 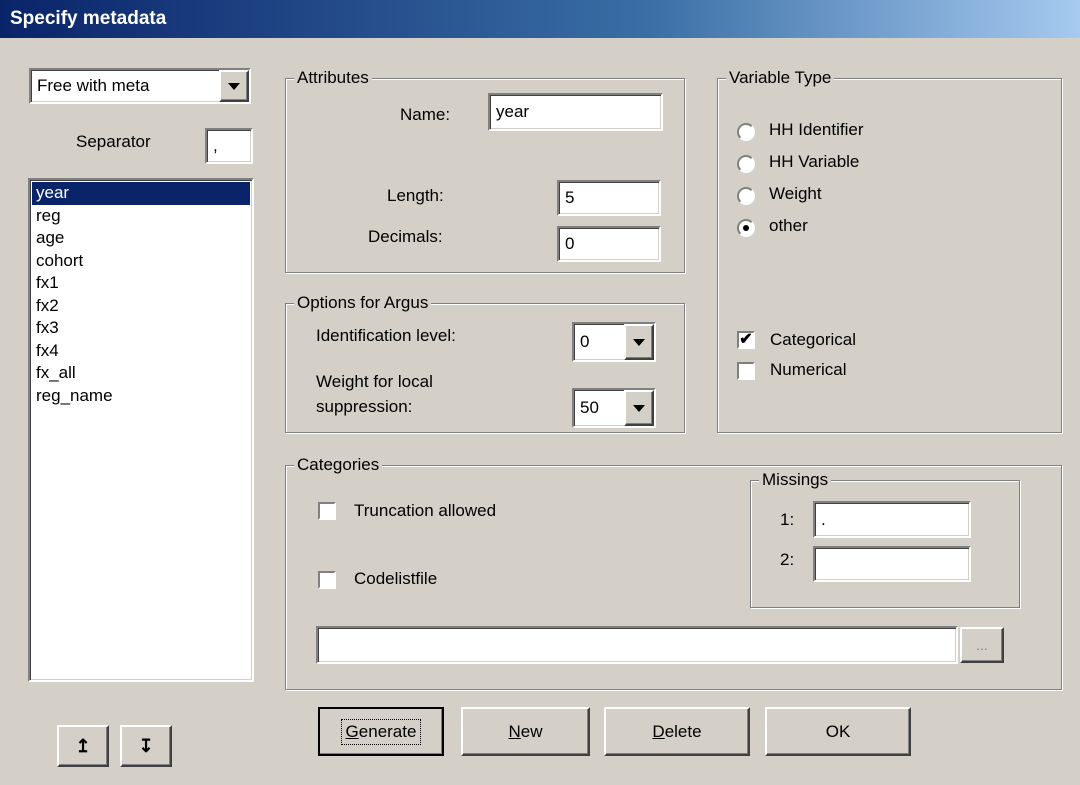 What do you see at coordinates (513, 111) in the screenshot?
I see `name-value: year` at bounding box center [513, 111].